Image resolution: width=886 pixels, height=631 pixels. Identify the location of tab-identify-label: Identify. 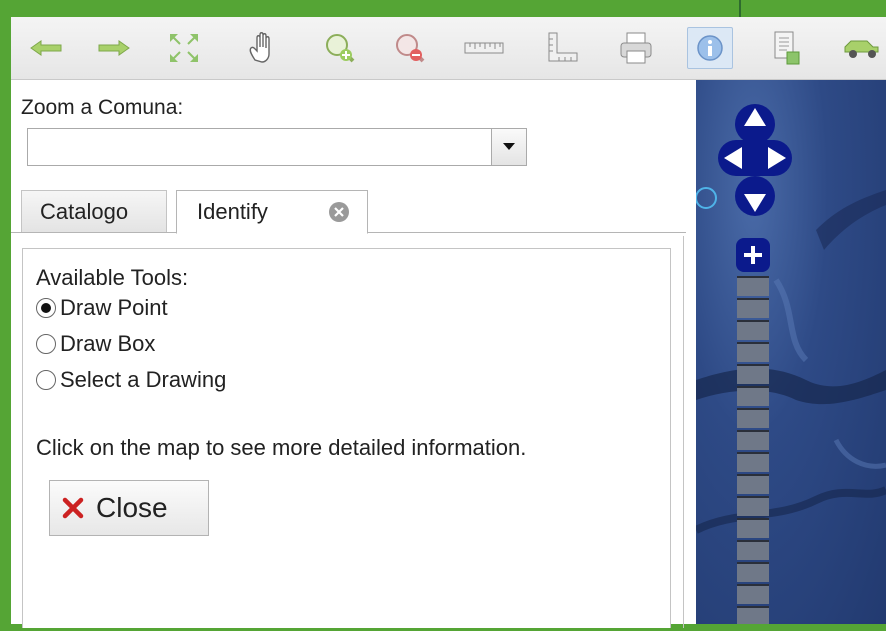
(232, 211).